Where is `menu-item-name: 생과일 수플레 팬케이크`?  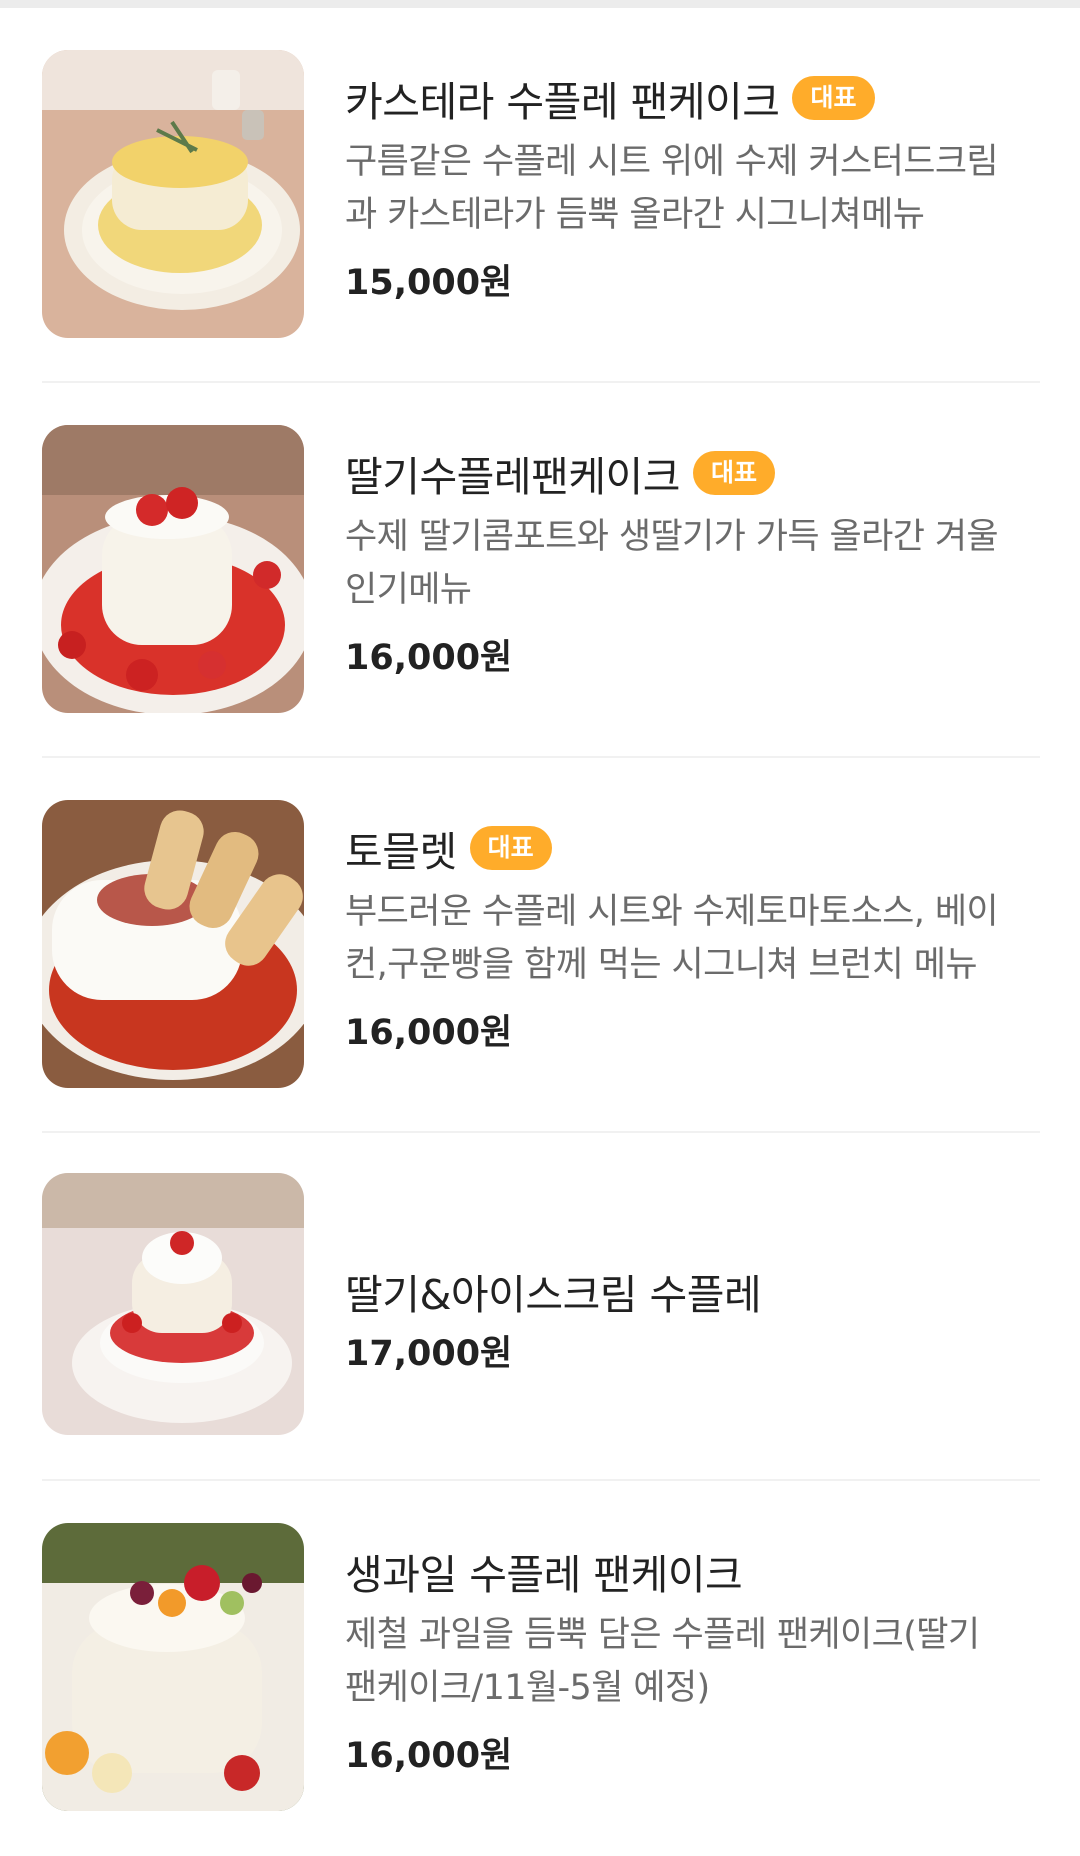
menu-item-name: 생과일 수플레 팬케이크 is located at coordinates (544, 1575).